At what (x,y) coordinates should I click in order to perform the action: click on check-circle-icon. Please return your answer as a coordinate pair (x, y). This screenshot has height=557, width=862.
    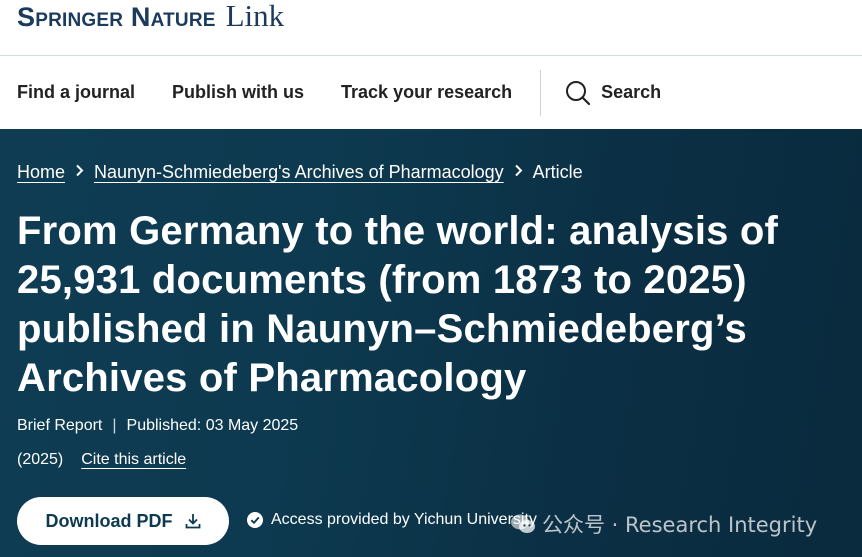
    Looking at the image, I should click on (255, 520).